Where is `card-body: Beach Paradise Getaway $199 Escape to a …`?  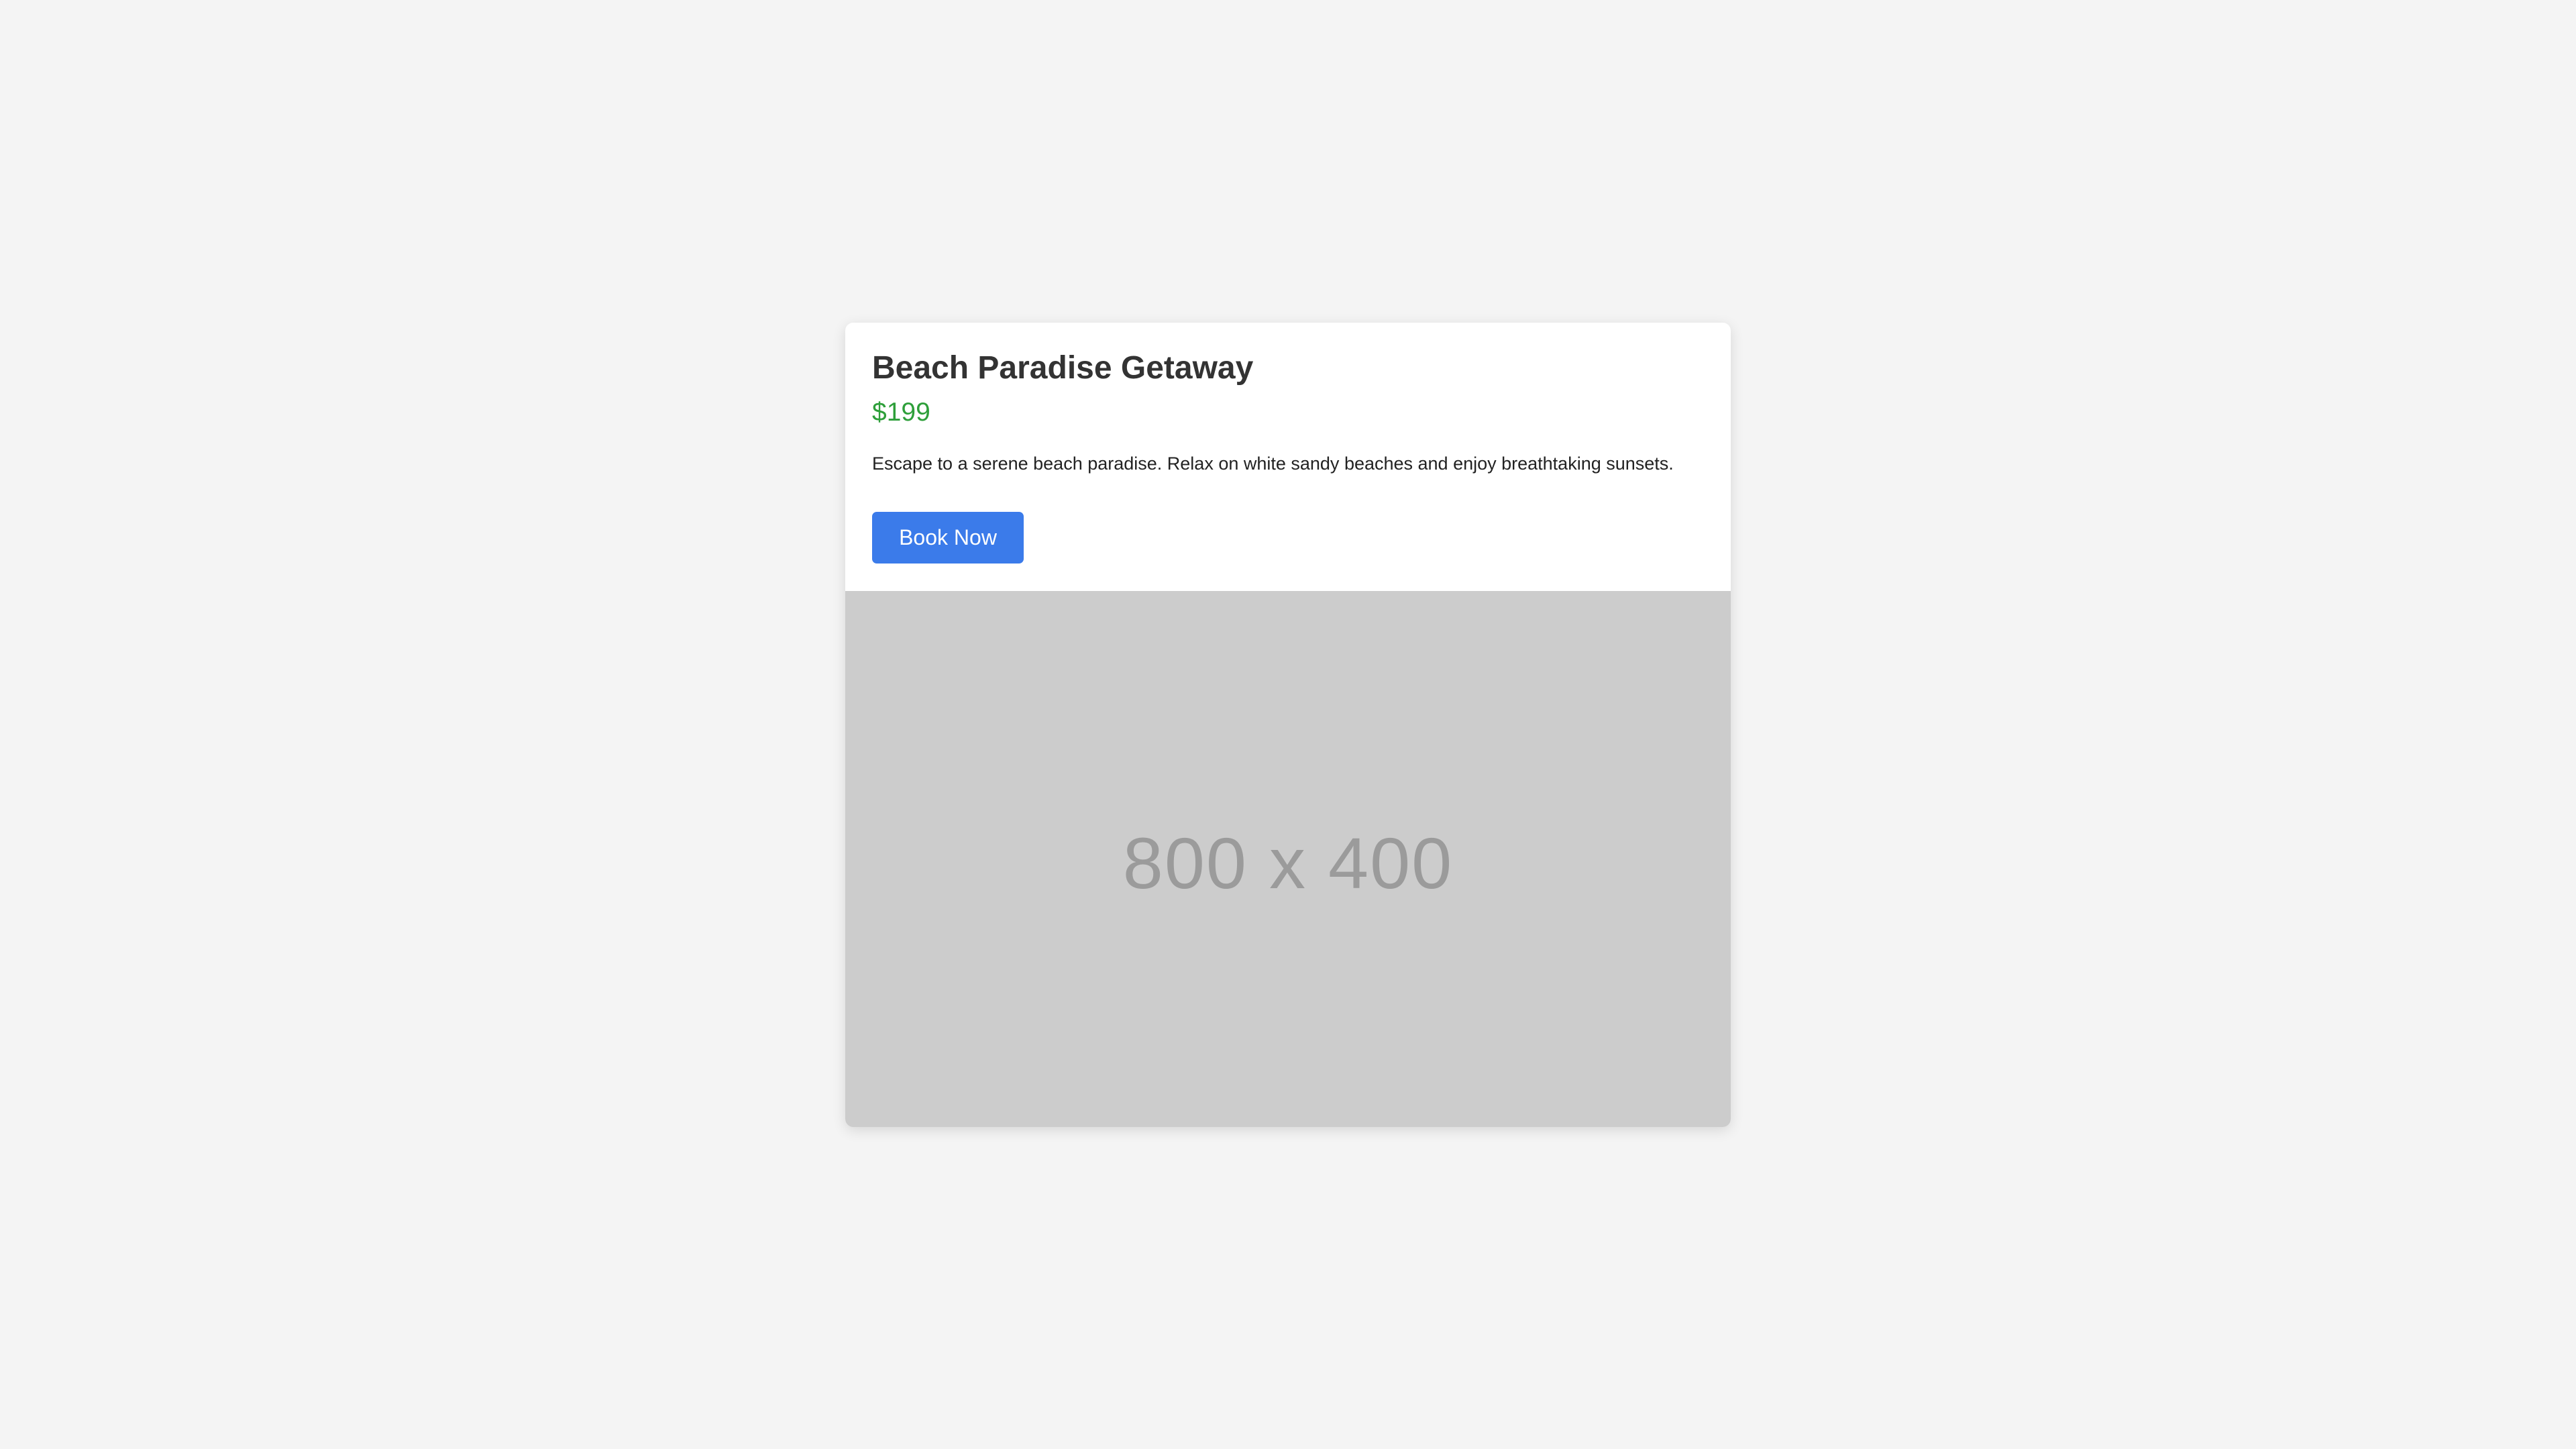
card-body: Beach Paradise Getaway $199 Escape to a … is located at coordinates (1288, 457).